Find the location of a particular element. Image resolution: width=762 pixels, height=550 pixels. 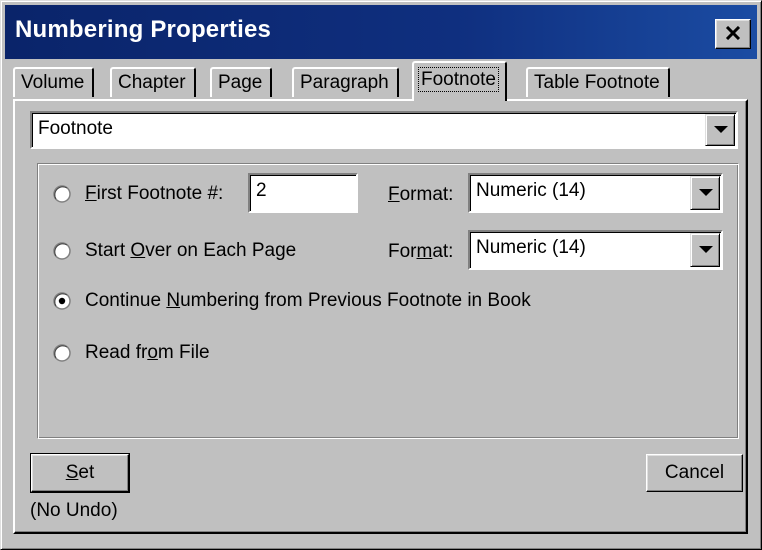

tab-label: Paragraph is located at coordinates (344, 82).